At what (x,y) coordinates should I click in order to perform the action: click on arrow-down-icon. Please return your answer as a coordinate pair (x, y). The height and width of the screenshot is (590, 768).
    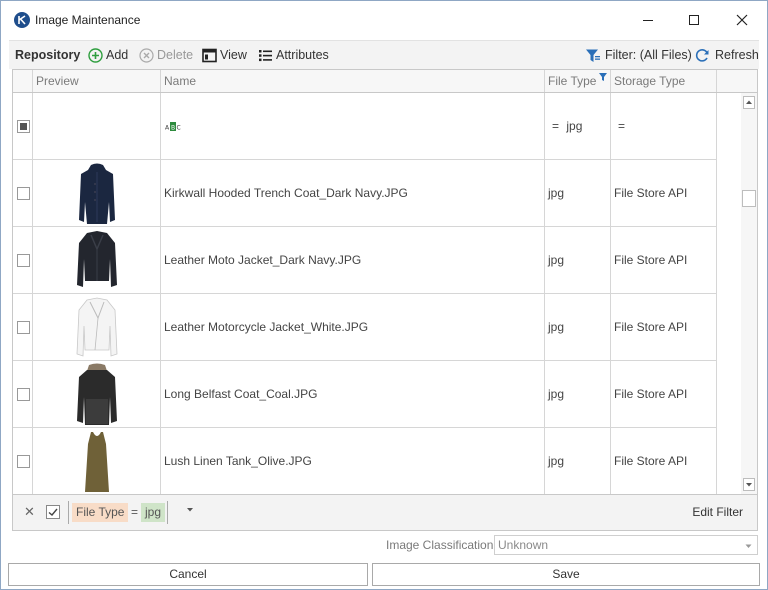
    Looking at the image, I should click on (749, 485).